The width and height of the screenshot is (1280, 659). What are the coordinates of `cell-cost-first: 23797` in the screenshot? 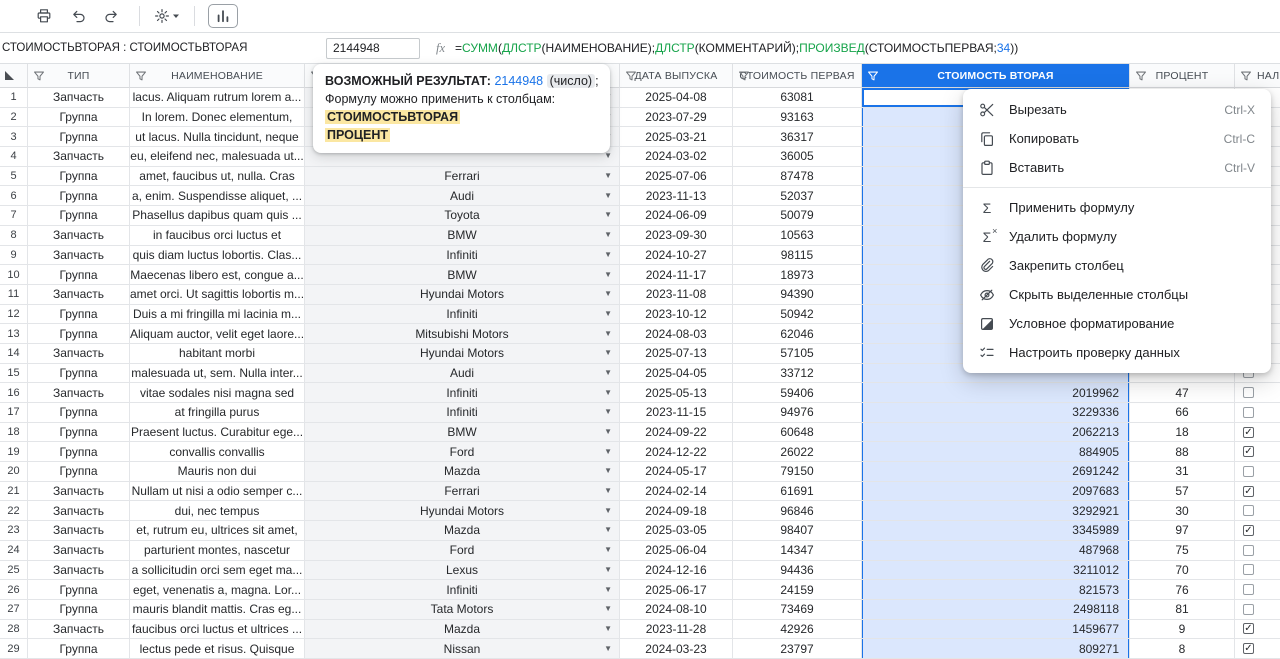 It's located at (797, 649).